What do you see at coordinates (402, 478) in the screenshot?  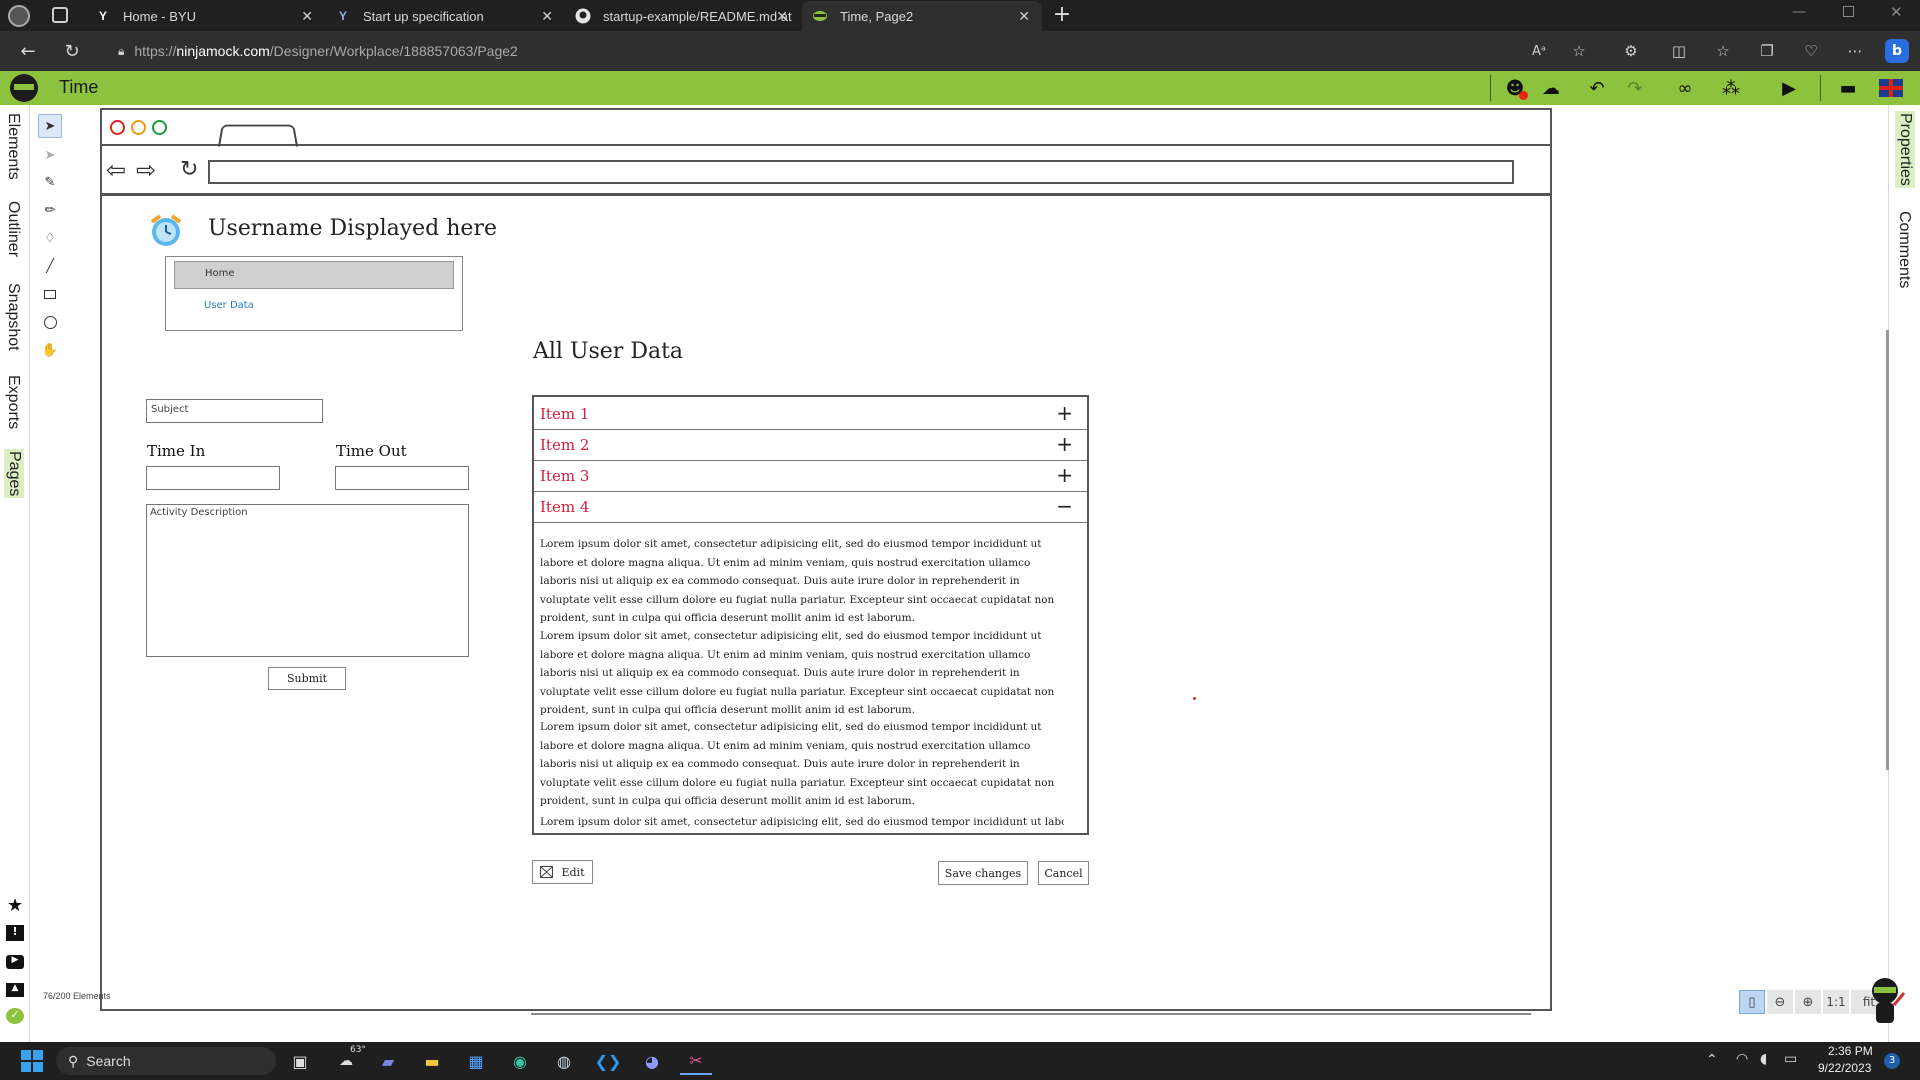 I see `time-out-input` at bounding box center [402, 478].